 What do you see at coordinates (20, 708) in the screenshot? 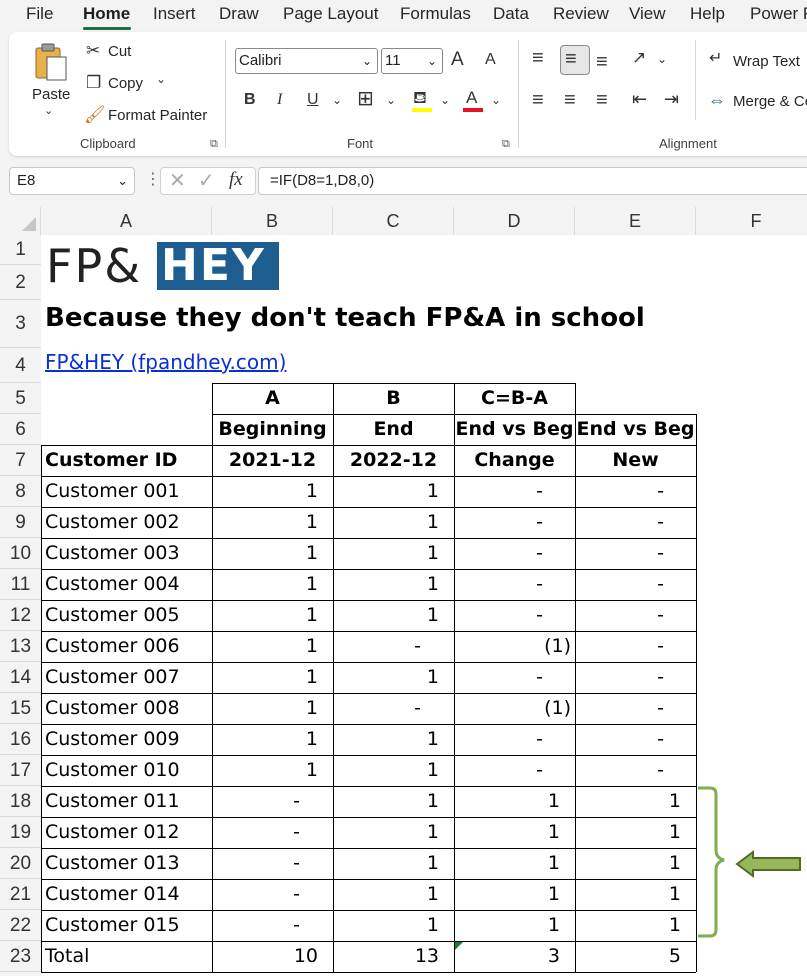
I see `row-header: 15` at bounding box center [20, 708].